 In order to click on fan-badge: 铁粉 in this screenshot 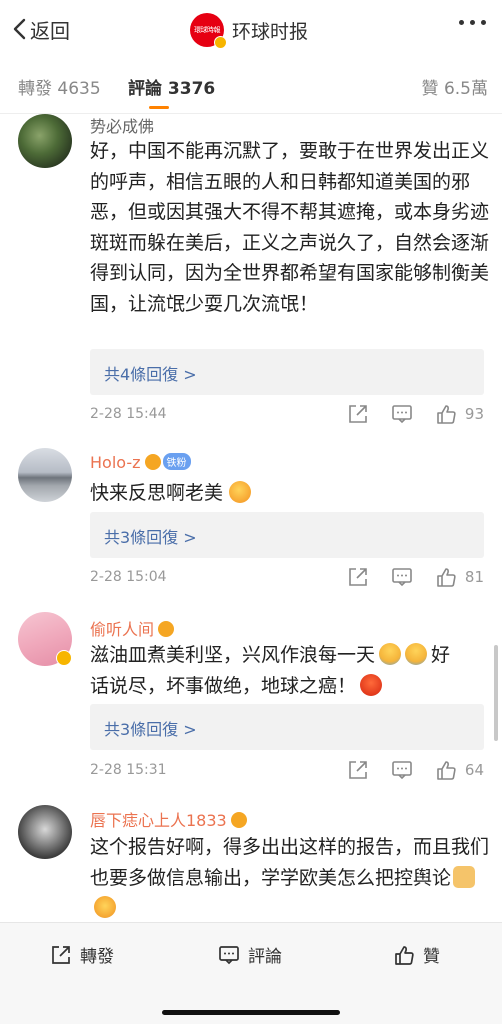, I will do `click(176, 461)`.